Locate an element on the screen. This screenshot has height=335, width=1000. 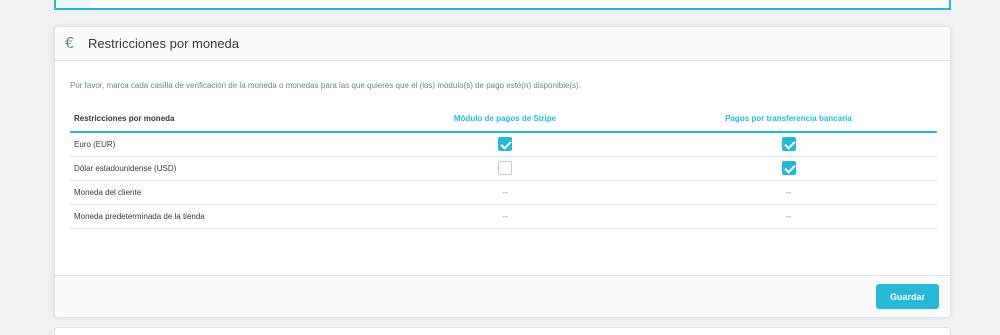
panel-footer: Guardar is located at coordinates (502, 296).